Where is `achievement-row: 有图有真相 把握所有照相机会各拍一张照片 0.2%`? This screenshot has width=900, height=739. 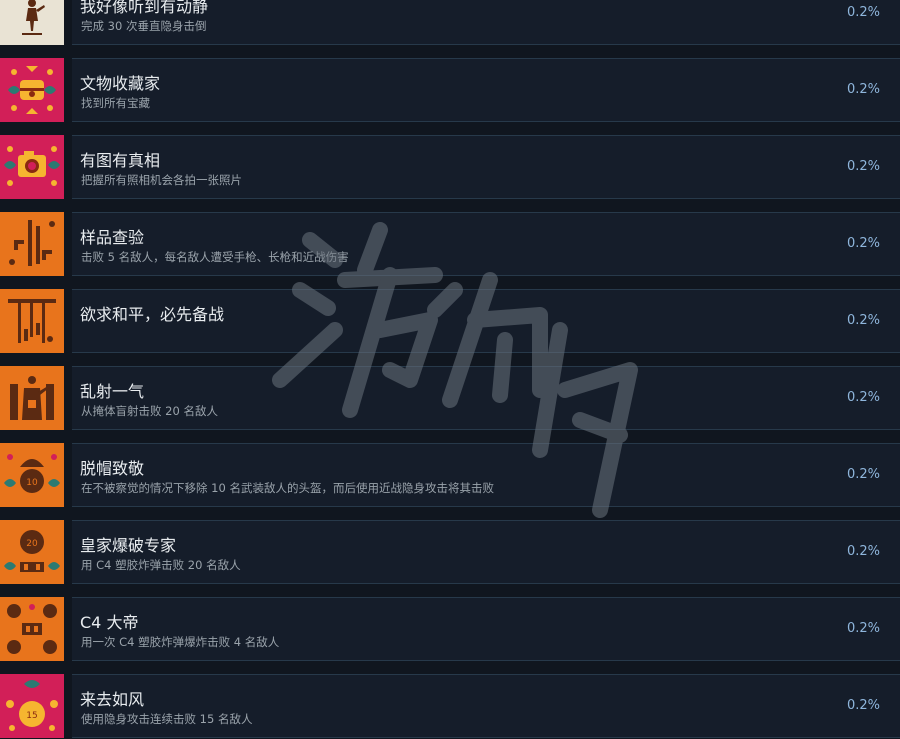 achievement-row: 有图有真相 把握所有照相机会各拍一张照片 0.2% is located at coordinates (450, 167).